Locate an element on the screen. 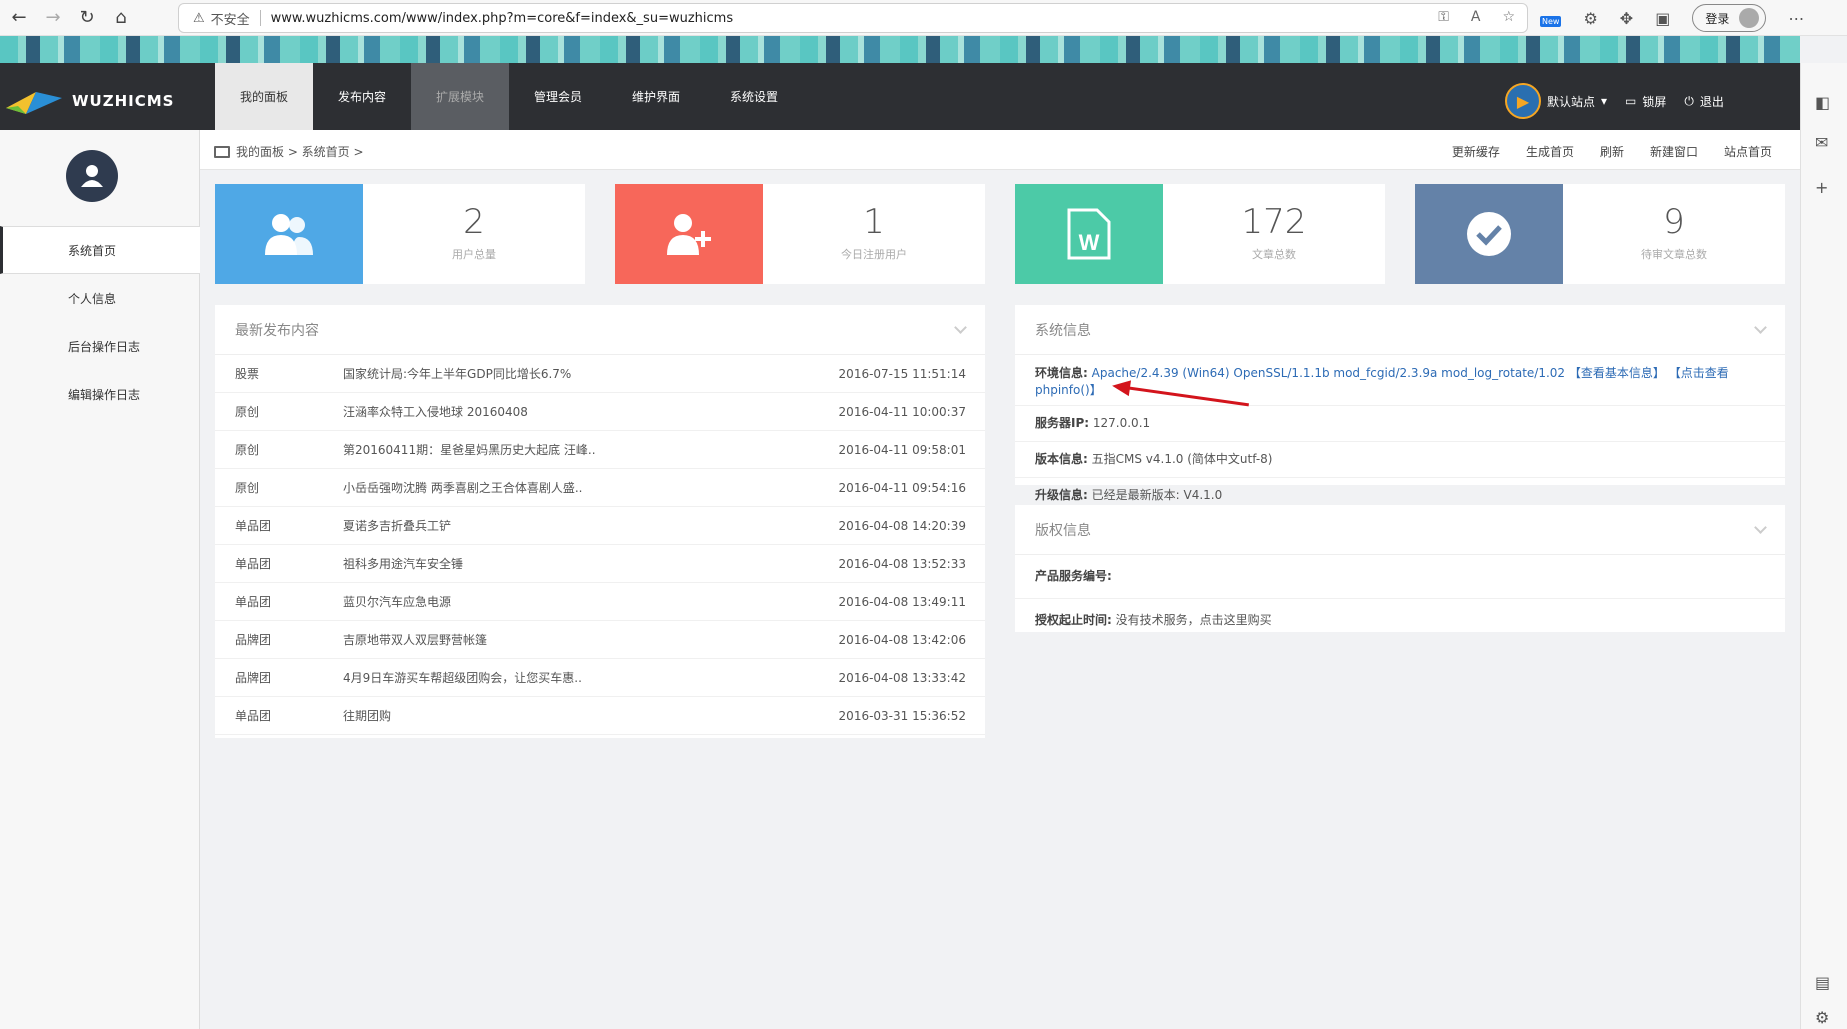 The height and width of the screenshot is (1029, 1847). panel-title: 版权信息 is located at coordinates (1400, 530).